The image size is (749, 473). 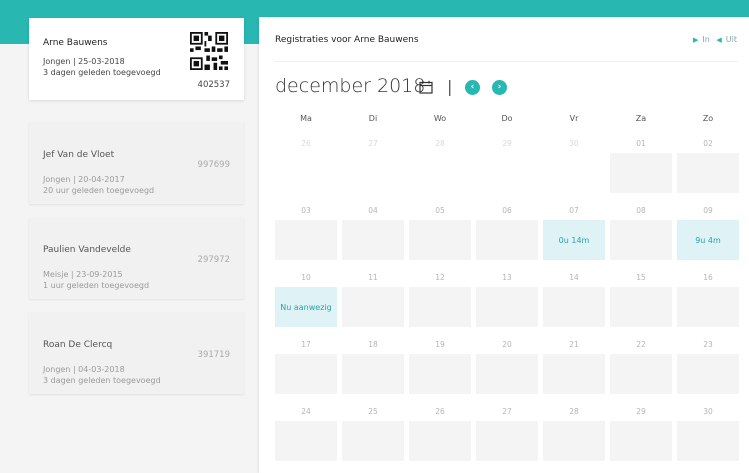 I want to click on day-number: 27, so click(x=507, y=411).